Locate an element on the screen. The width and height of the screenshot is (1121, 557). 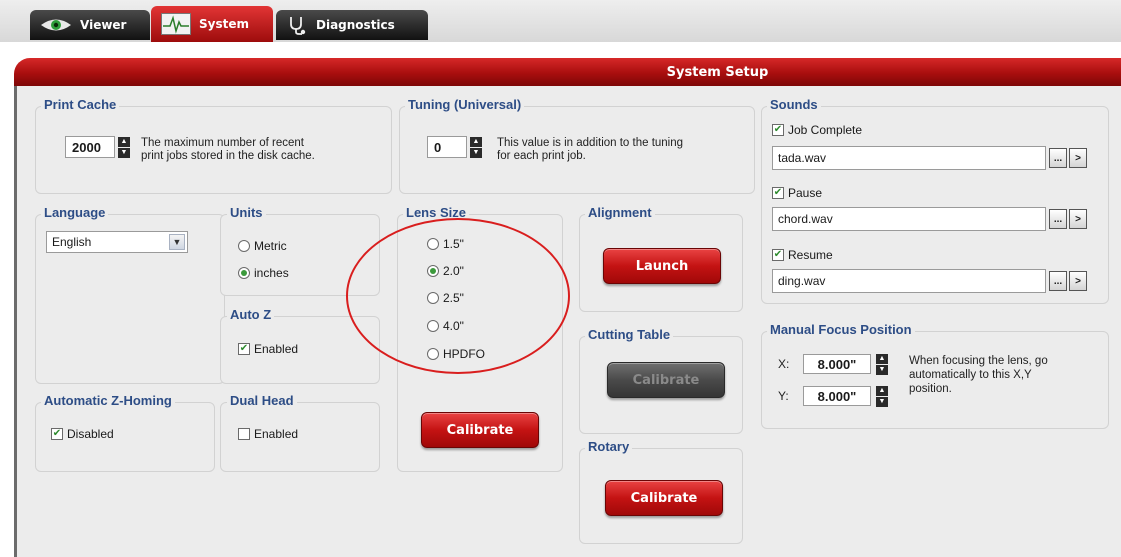
units-metric-radio: Metric is located at coordinates (262, 246).